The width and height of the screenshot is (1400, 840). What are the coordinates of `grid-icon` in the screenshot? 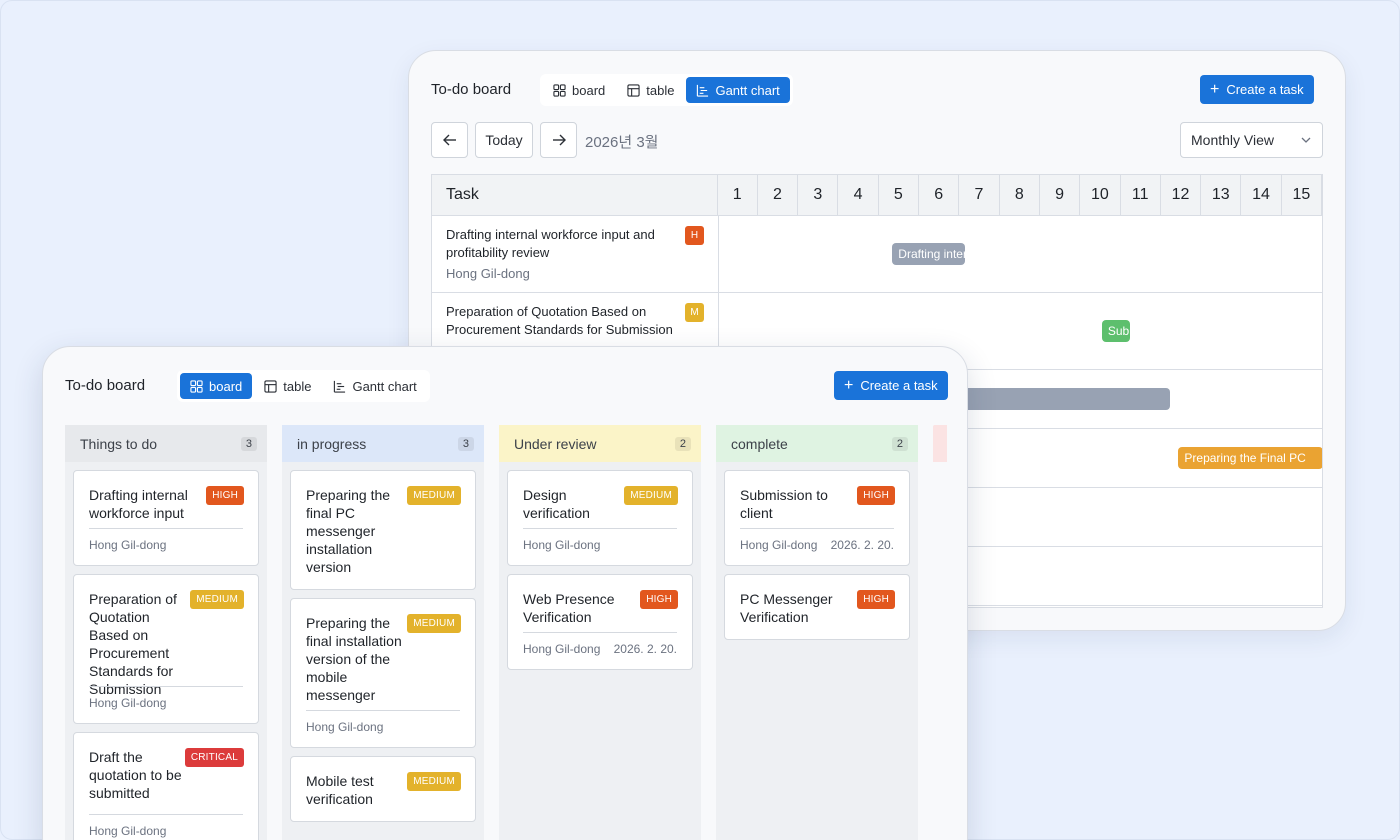 It's located at (559, 90).